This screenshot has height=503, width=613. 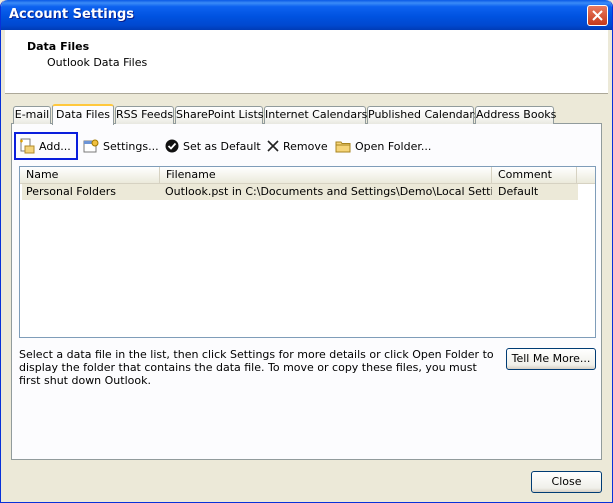 I want to click on tab-published-calendars: Published Calendars, so click(x=423, y=115).